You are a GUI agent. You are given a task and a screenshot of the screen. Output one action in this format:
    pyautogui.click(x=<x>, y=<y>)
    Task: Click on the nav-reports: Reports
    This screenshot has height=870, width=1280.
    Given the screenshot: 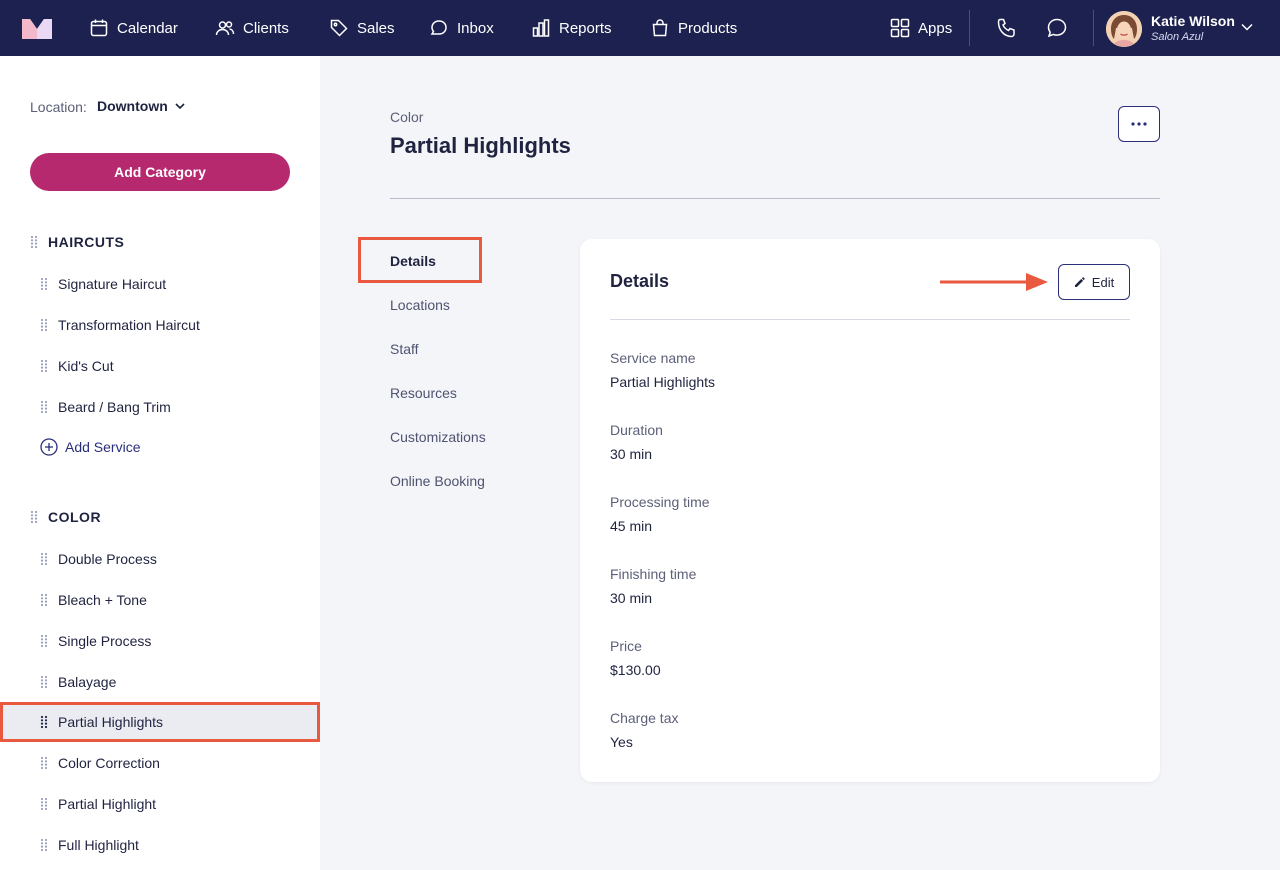 What is the action you would take?
    pyautogui.click(x=571, y=28)
    